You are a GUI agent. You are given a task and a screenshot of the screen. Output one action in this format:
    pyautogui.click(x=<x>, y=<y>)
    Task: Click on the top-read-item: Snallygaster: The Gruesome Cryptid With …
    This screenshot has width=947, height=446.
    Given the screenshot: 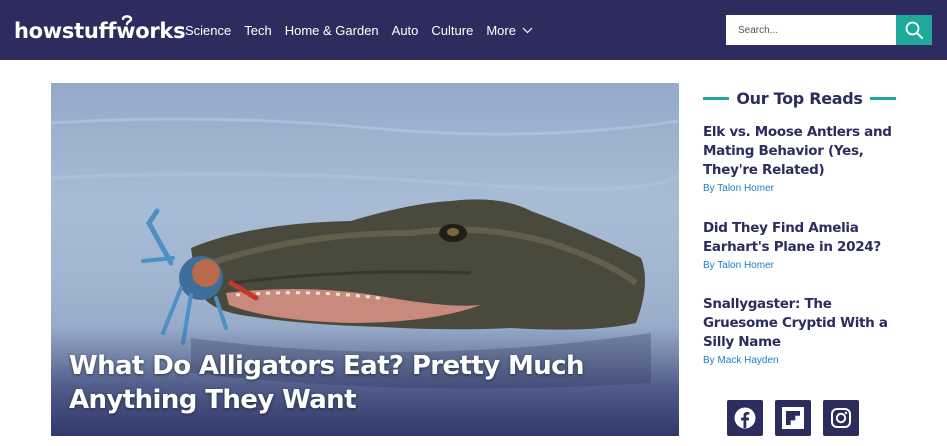 What is the action you would take?
    pyautogui.click(x=803, y=330)
    